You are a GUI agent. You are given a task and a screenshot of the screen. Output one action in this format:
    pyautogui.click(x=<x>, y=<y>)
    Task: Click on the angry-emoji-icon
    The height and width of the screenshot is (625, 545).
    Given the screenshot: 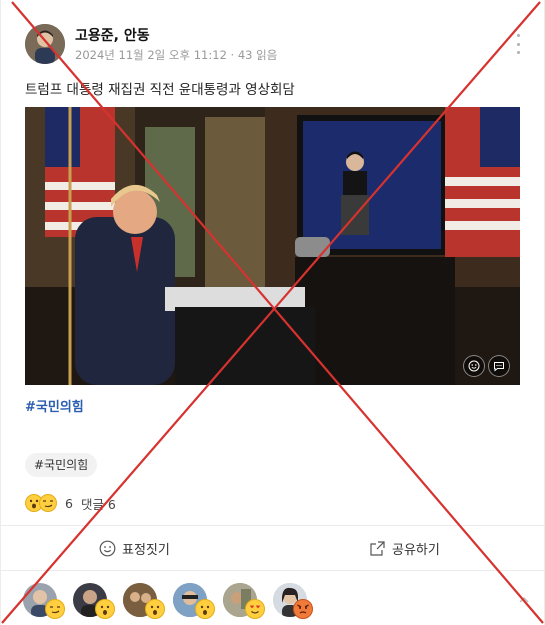 What is the action you would take?
    pyautogui.click(x=303, y=609)
    